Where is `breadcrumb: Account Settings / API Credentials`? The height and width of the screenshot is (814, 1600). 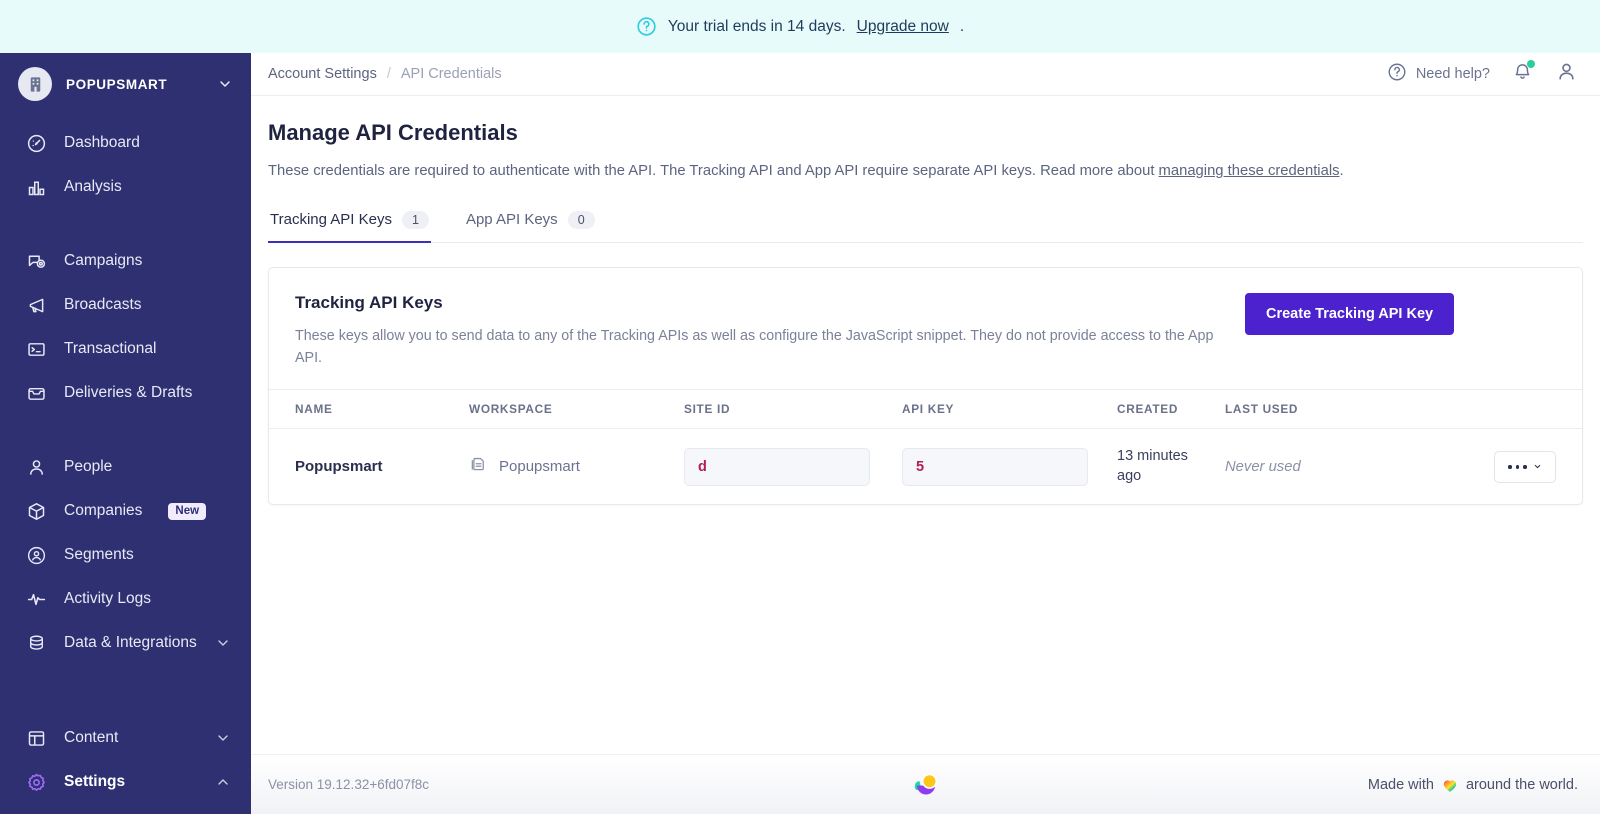 breadcrumb: Account Settings / API Credentials is located at coordinates (385, 74).